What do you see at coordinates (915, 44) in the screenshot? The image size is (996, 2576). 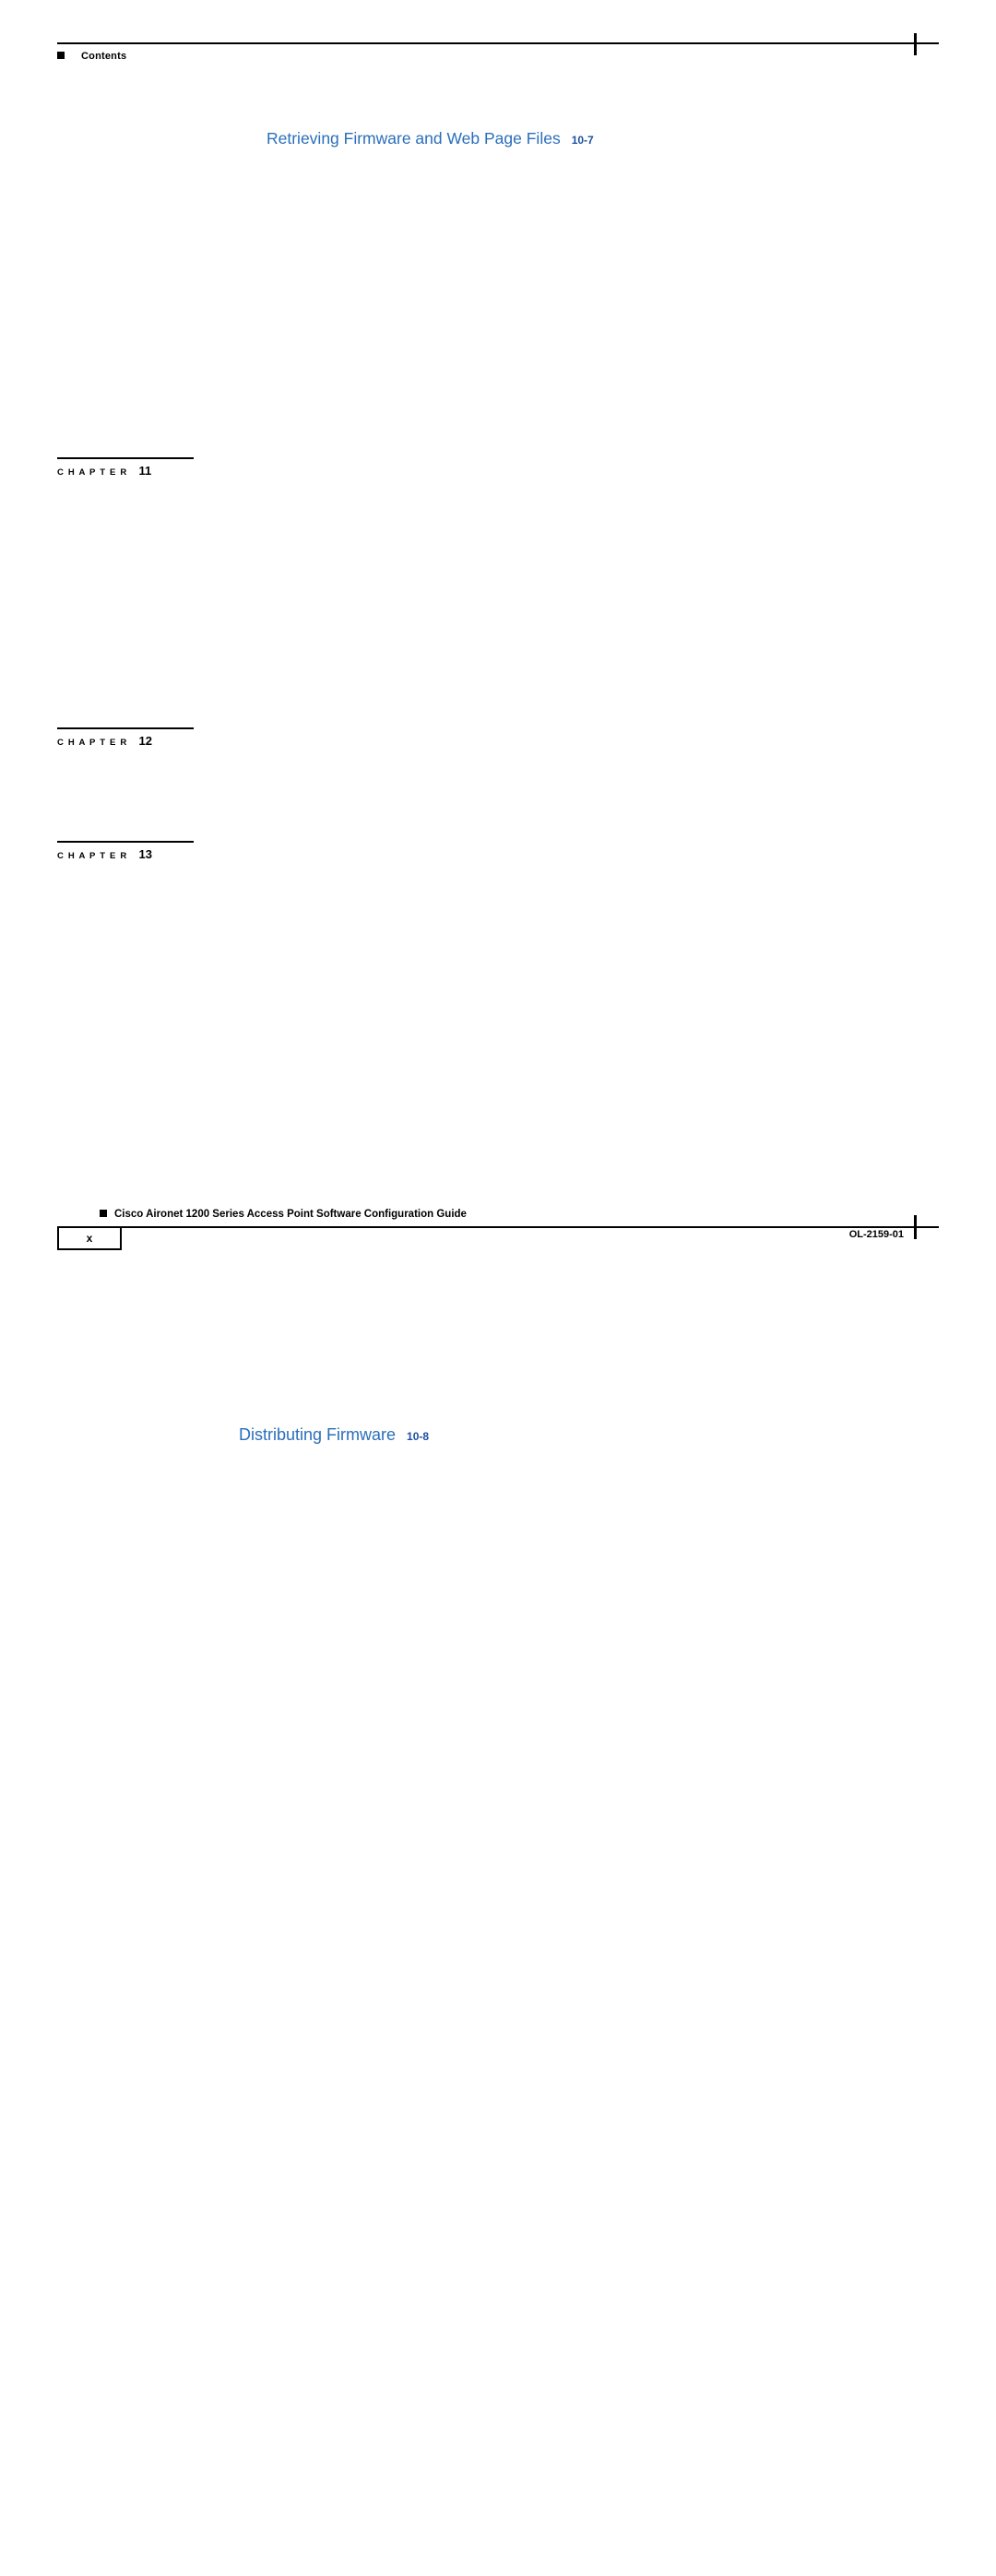 I see `header-right-tick` at bounding box center [915, 44].